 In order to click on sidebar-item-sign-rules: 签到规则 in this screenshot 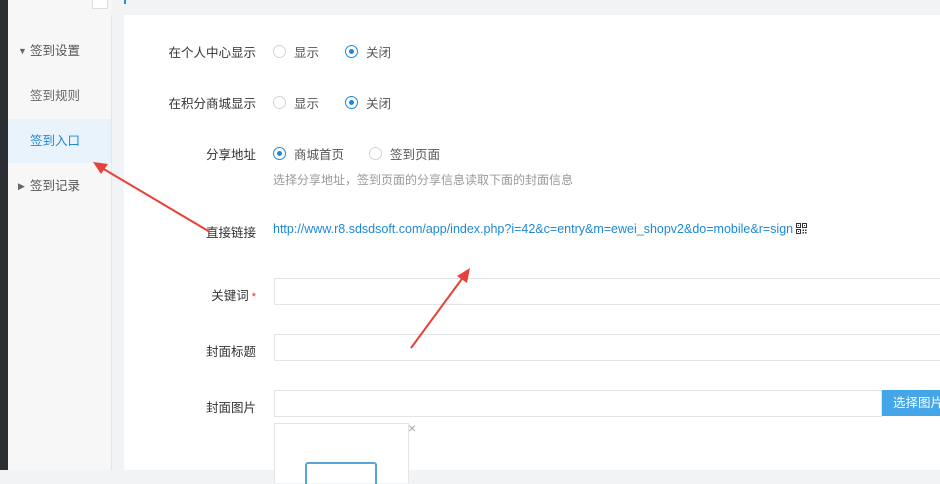, I will do `click(59, 96)`.